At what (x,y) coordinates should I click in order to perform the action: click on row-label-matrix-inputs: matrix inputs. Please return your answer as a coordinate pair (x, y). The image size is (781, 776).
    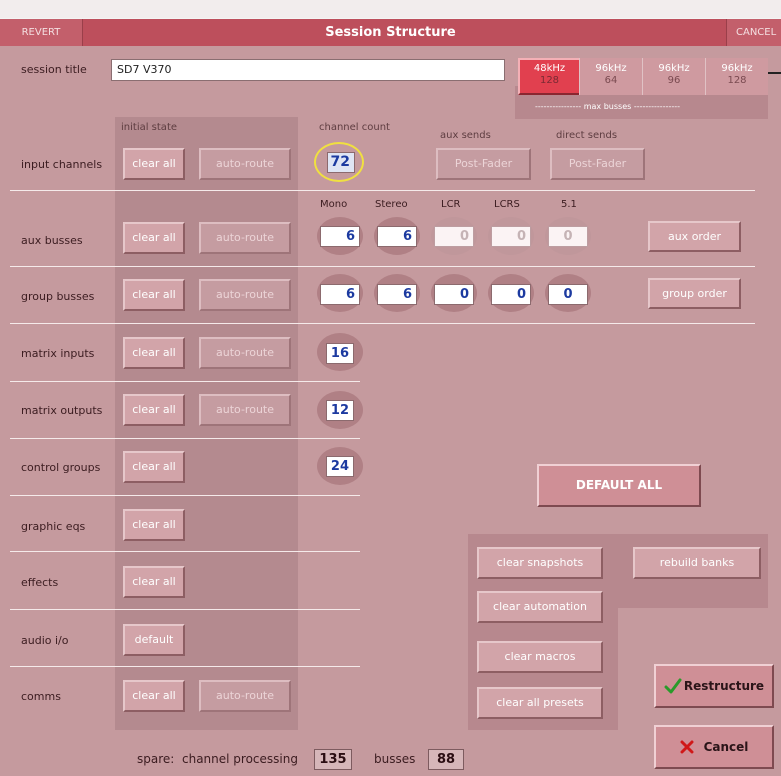
    Looking at the image, I should click on (58, 353).